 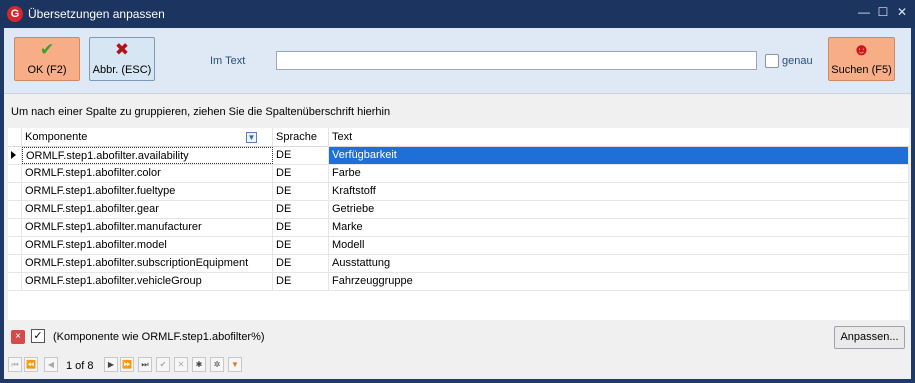 I want to click on close-icon: ✕, so click(x=902, y=12).